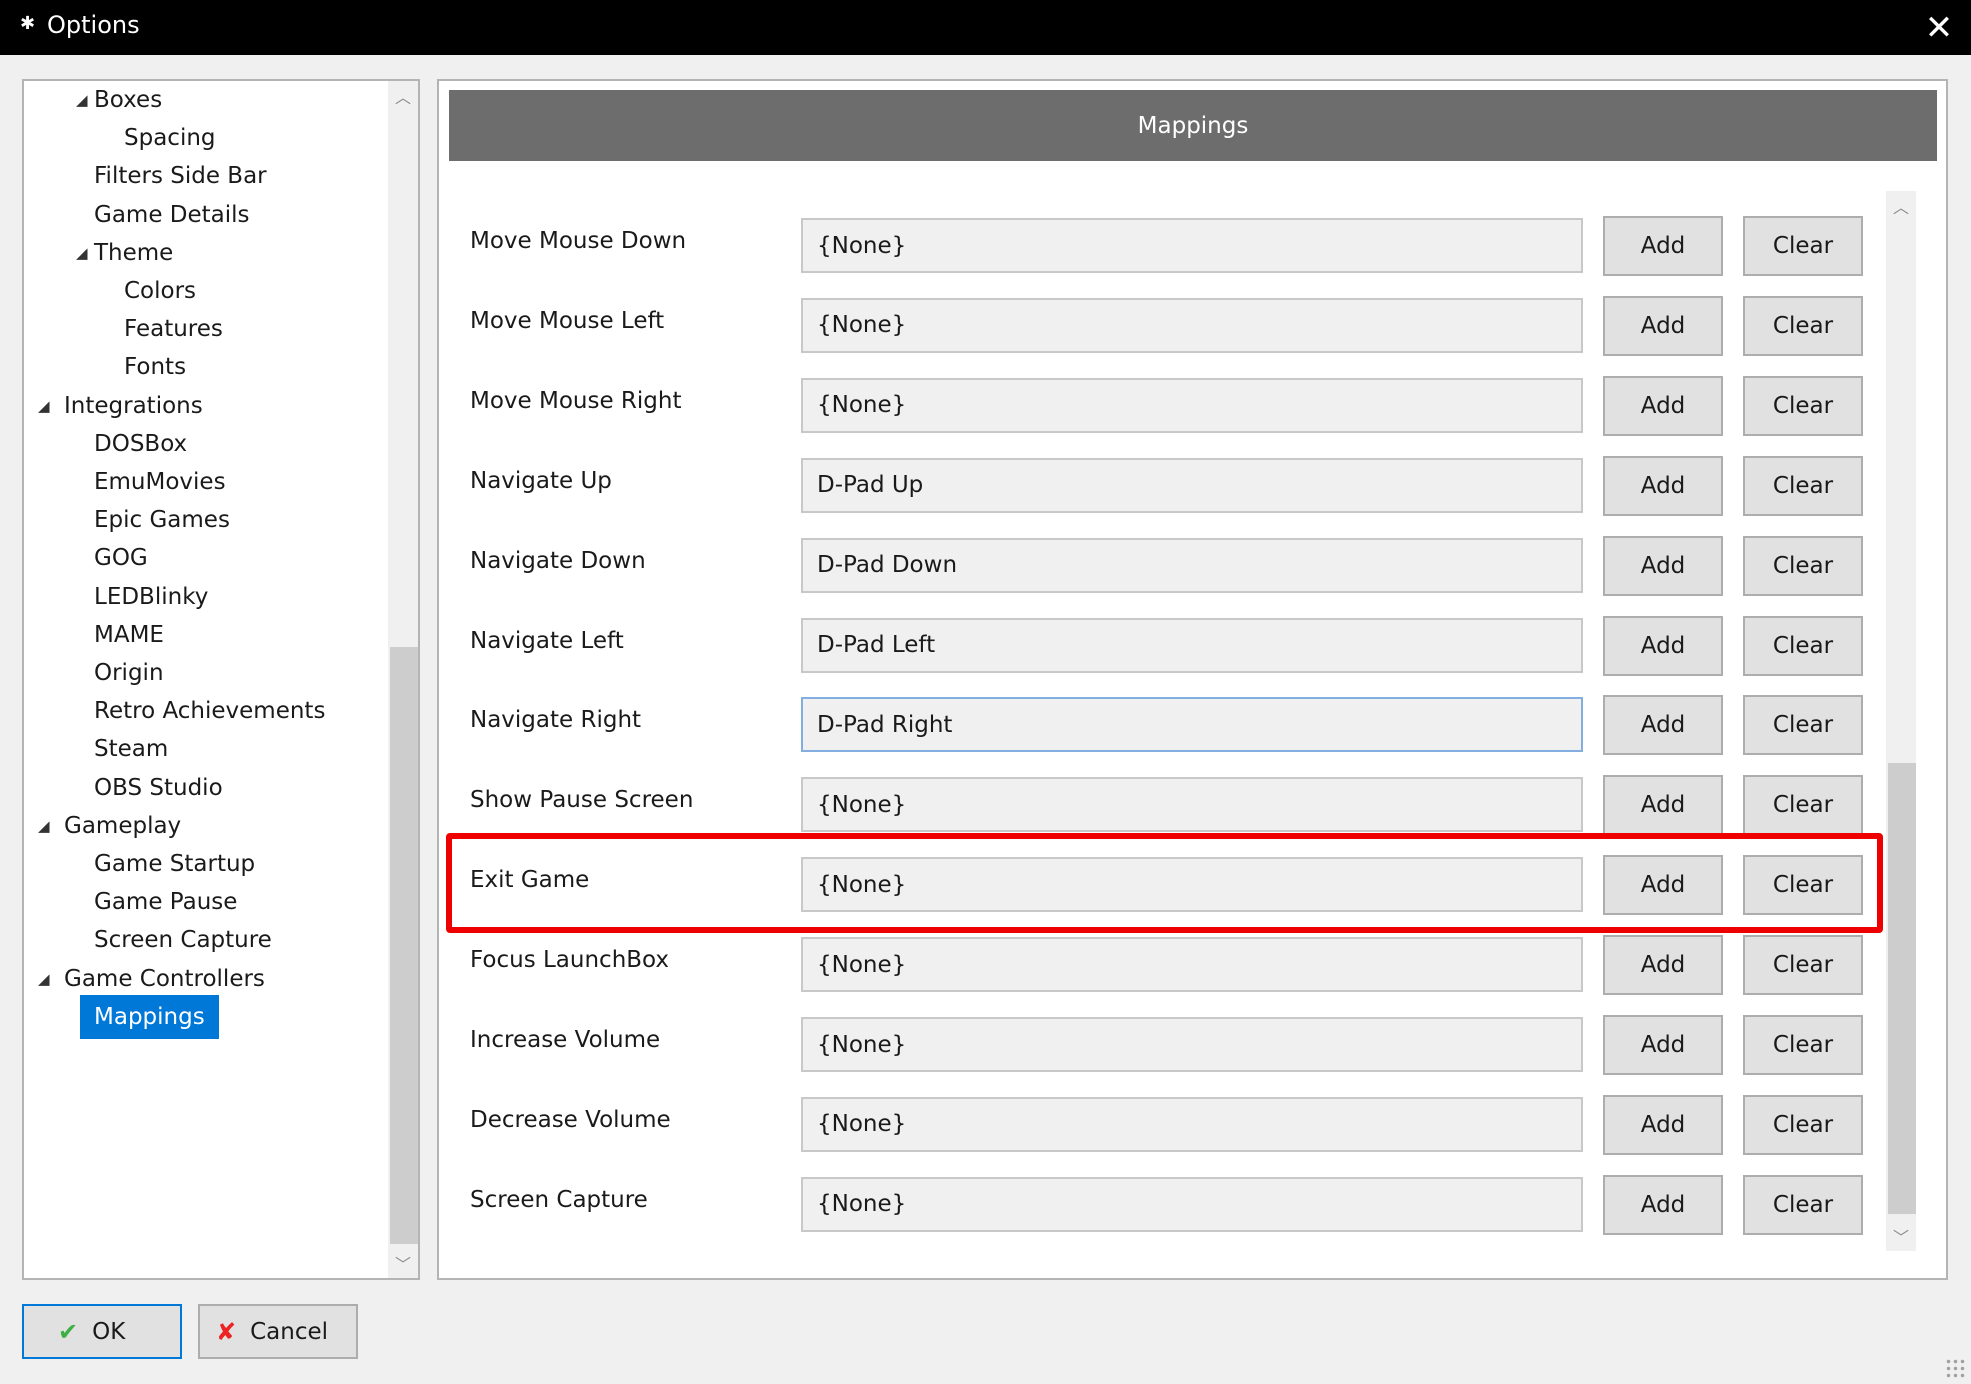 Image resolution: width=1971 pixels, height=1384 pixels. Describe the element at coordinates (151, 596) in the screenshot. I see `tree-item-label: LEDBlinky` at that location.